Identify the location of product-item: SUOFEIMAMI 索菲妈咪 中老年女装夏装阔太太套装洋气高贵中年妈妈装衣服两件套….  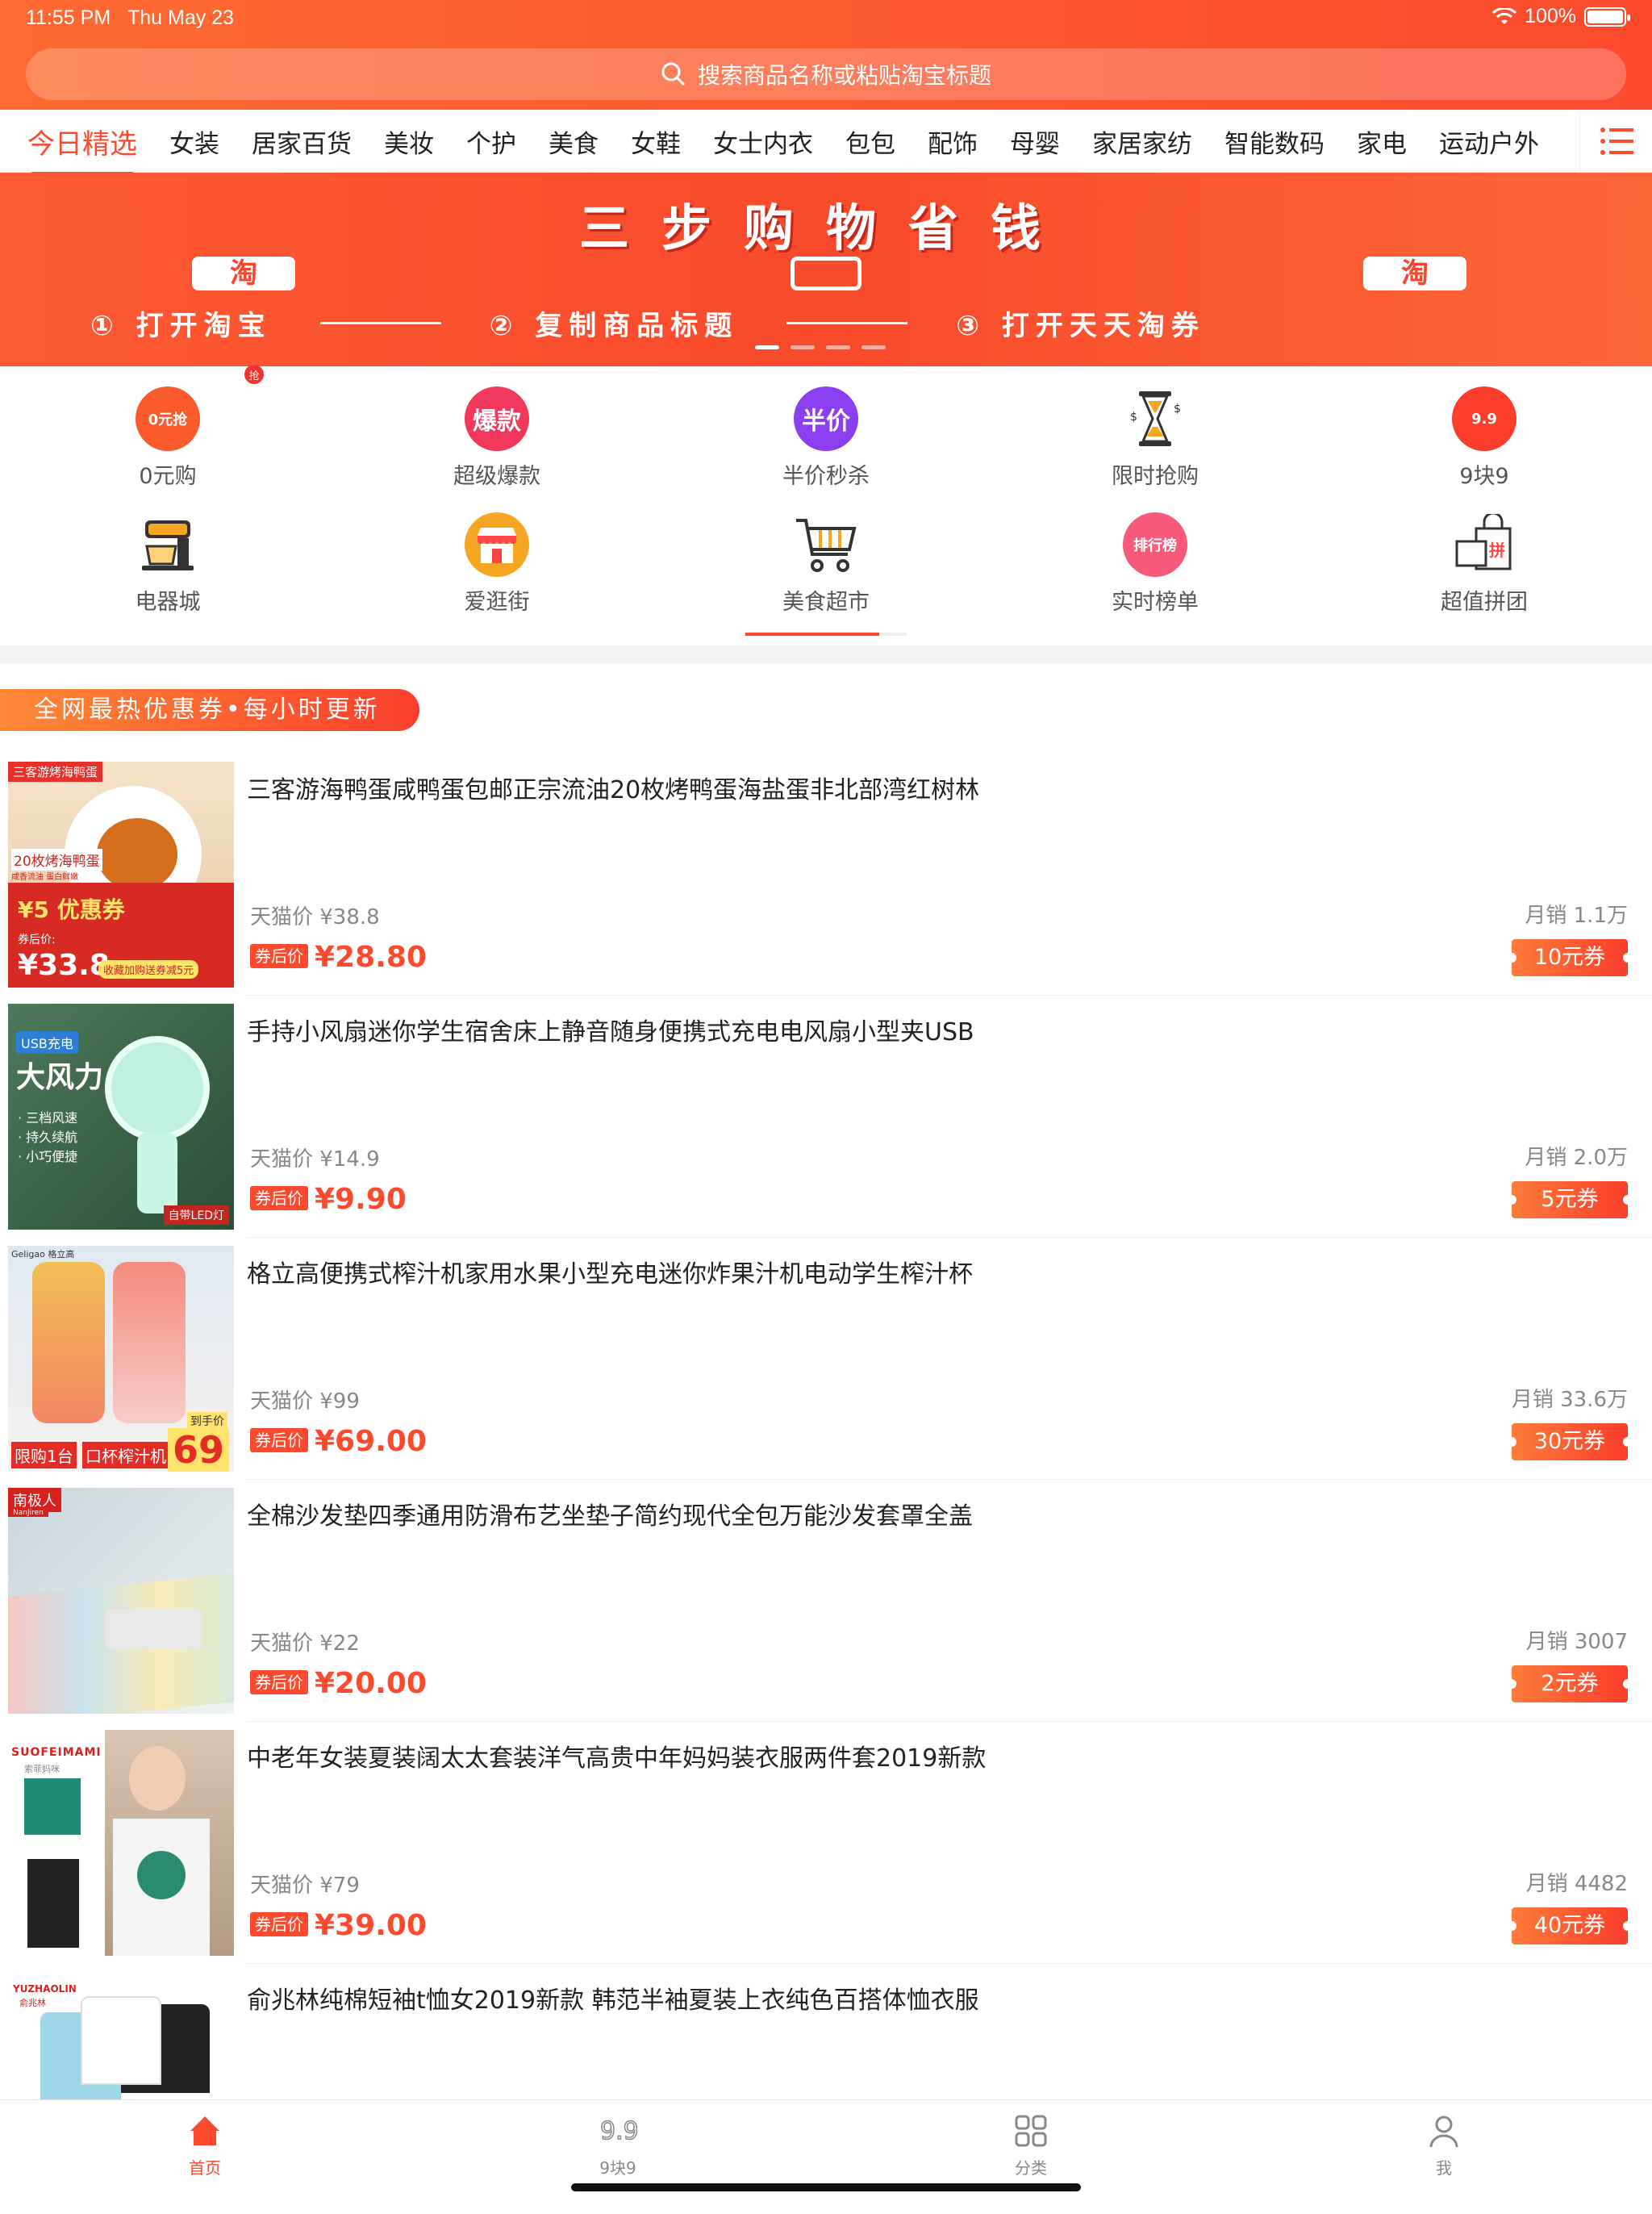
(826, 1851).